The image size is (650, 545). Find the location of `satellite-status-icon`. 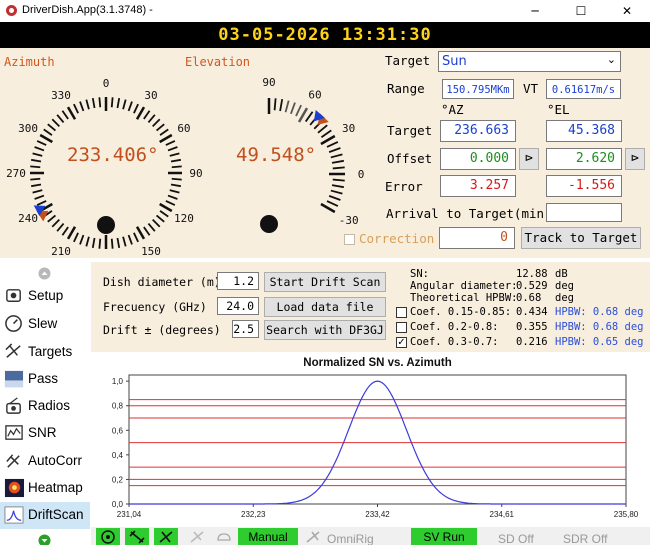

satellite-status-icon is located at coordinates (137, 536).